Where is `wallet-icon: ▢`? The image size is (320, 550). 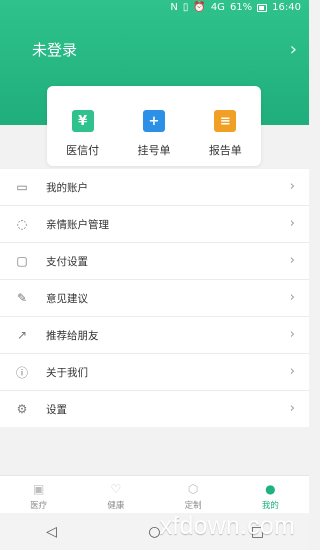
wallet-icon: ▢ is located at coordinates (22, 261).